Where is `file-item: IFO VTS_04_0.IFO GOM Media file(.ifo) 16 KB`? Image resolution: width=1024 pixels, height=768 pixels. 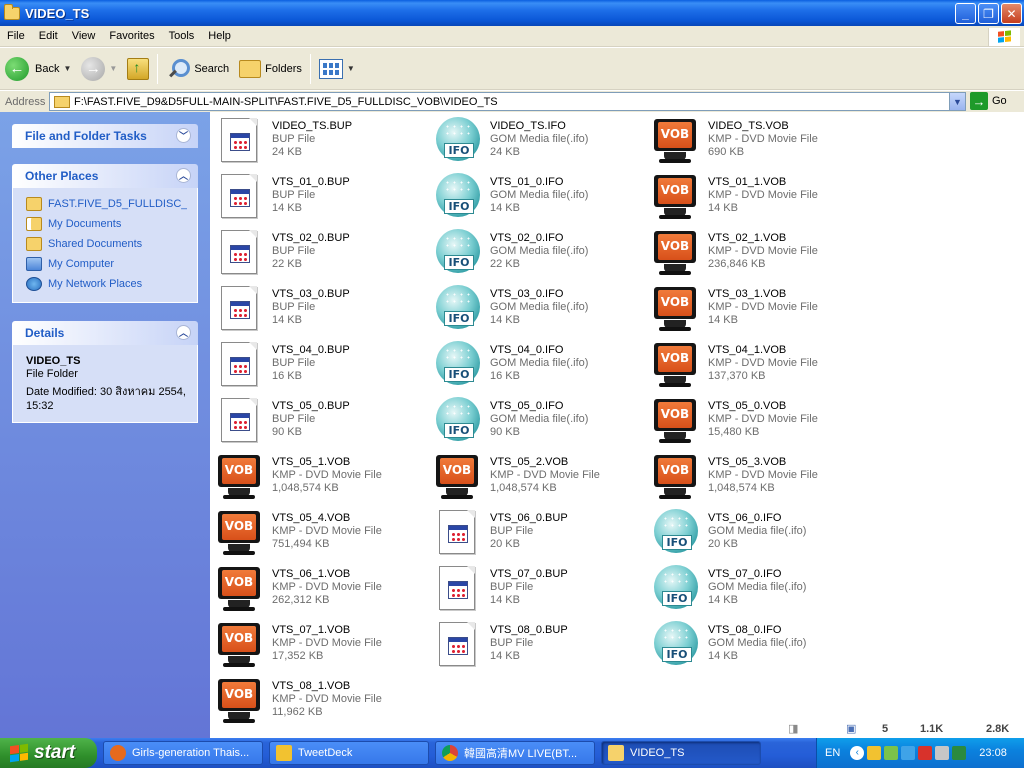 file-item: IFO VTS_04_0.IFO GOM Media file(.ifo) 16 KB is located at coordinates (541, 367).